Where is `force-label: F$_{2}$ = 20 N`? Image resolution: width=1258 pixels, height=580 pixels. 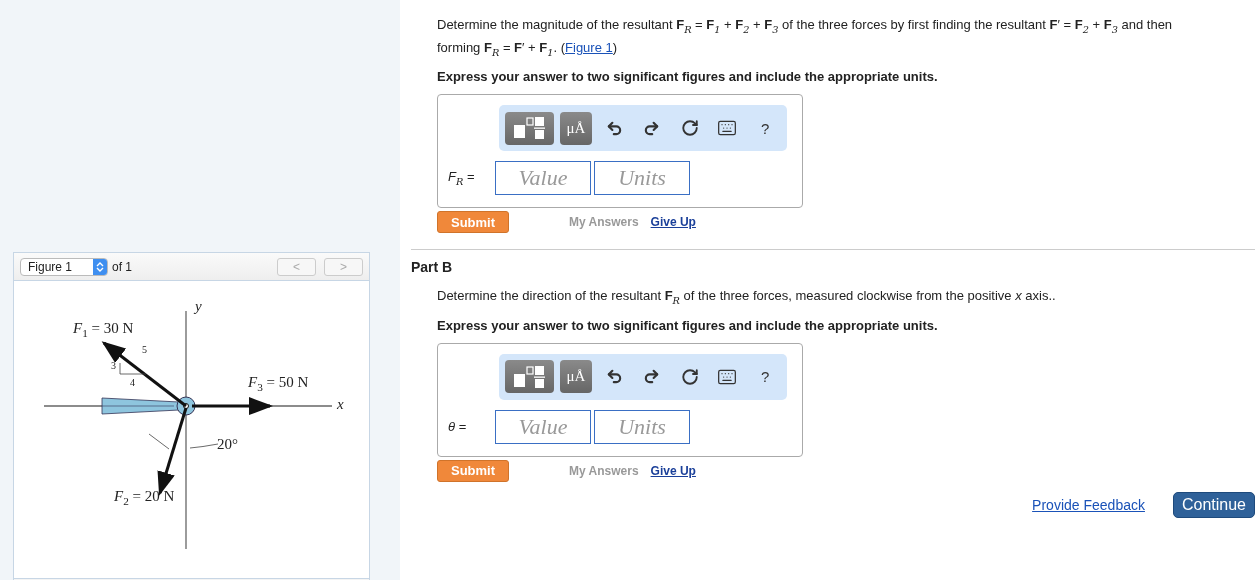
force-label: F$_{2}$ = 20 N is located at coordinates (144, 498).